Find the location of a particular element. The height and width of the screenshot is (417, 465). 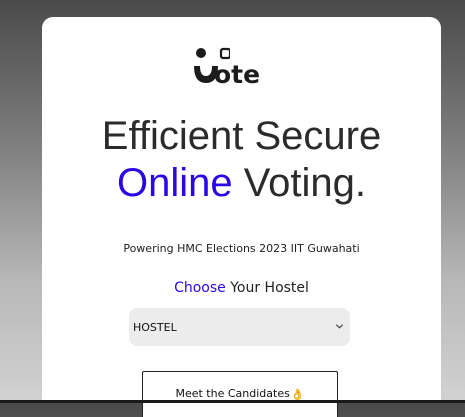

meet-candidates-button: Meet the Candidates👌 is located at coordinates (240, 394).